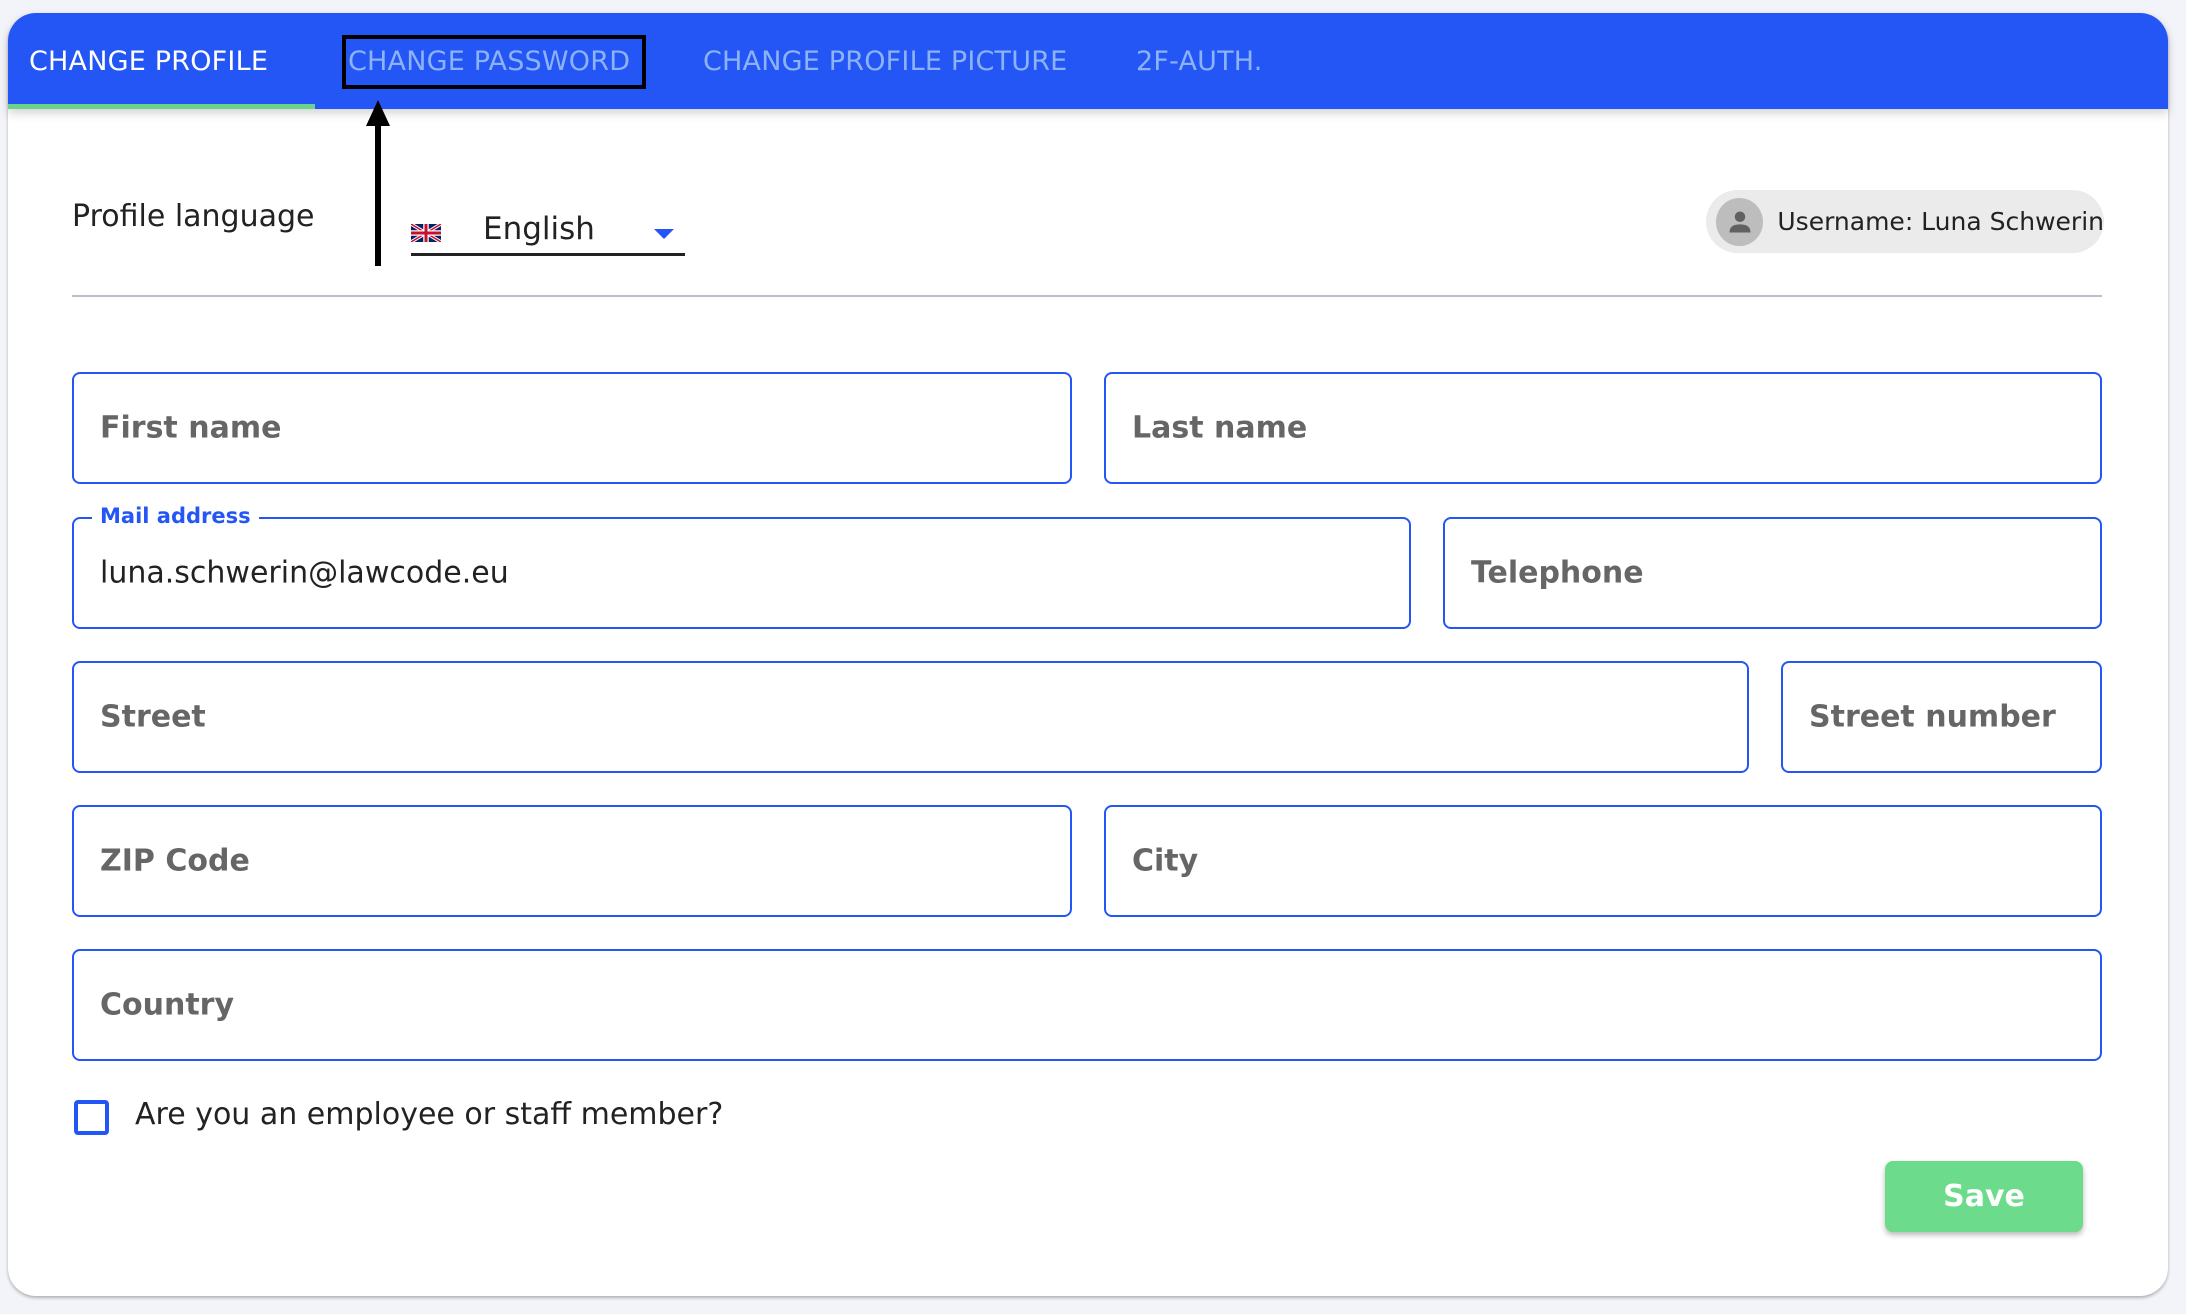  Describe the element at coordinates (1772, 573) in the screenshot. I see `telephone-input: Telephone` at that location.